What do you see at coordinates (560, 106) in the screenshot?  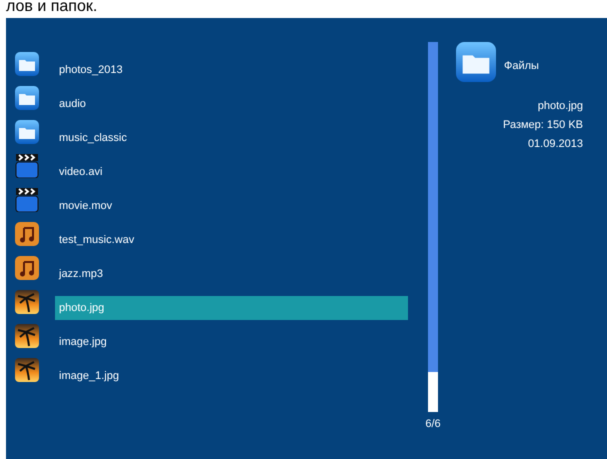 I see `file-name: photo.jpg` at bounding box center [560, 106].